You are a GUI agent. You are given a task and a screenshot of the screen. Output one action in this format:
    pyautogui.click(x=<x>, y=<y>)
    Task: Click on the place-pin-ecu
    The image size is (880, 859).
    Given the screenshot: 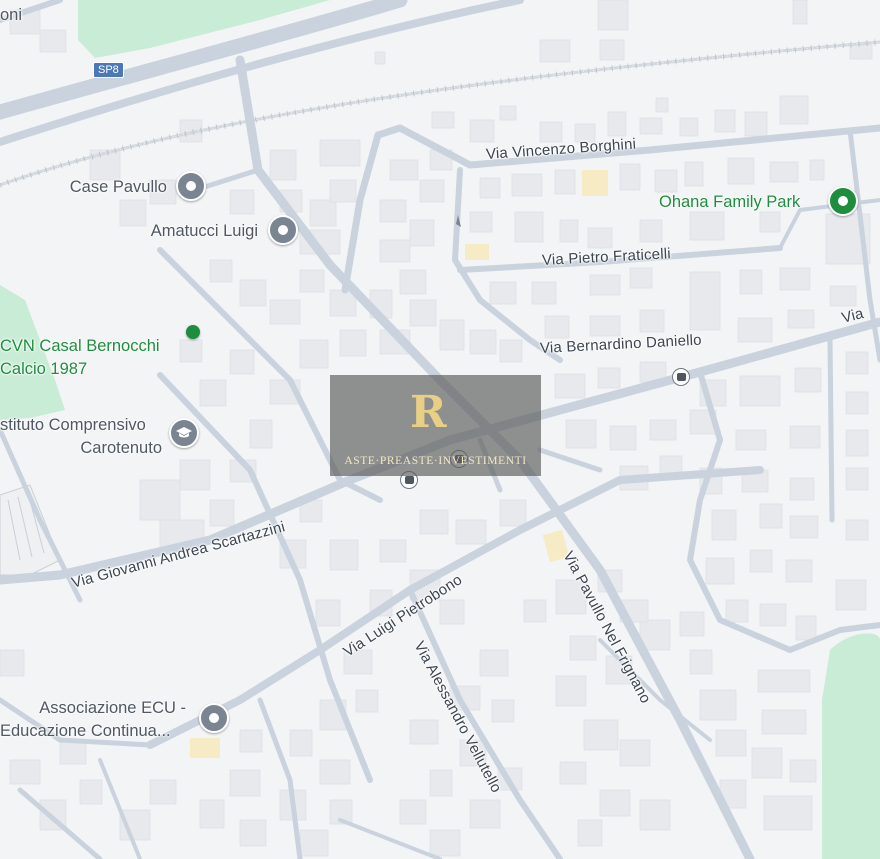 What is the action you would take?
    pyautogui.click(x=214, y=718)
    